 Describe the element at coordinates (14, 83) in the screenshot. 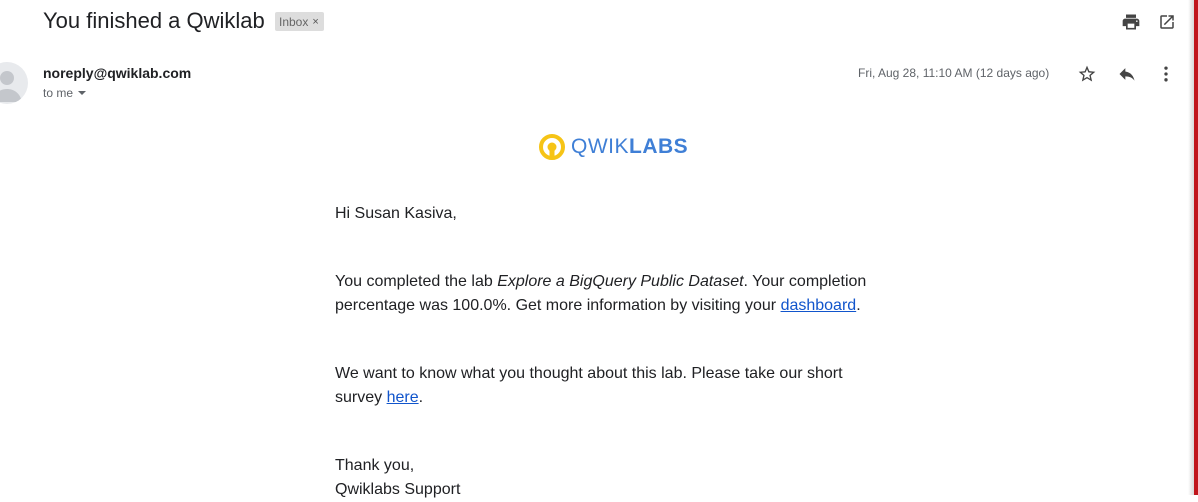

I see `sender-avatar` at that location.